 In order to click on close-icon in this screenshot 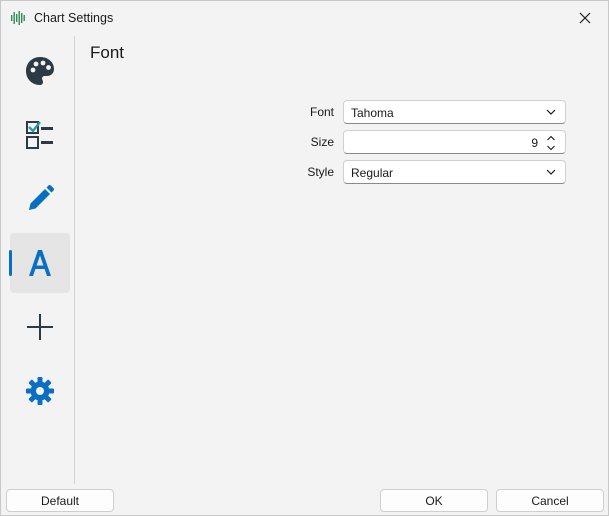, I will do `click(585, 18)`.